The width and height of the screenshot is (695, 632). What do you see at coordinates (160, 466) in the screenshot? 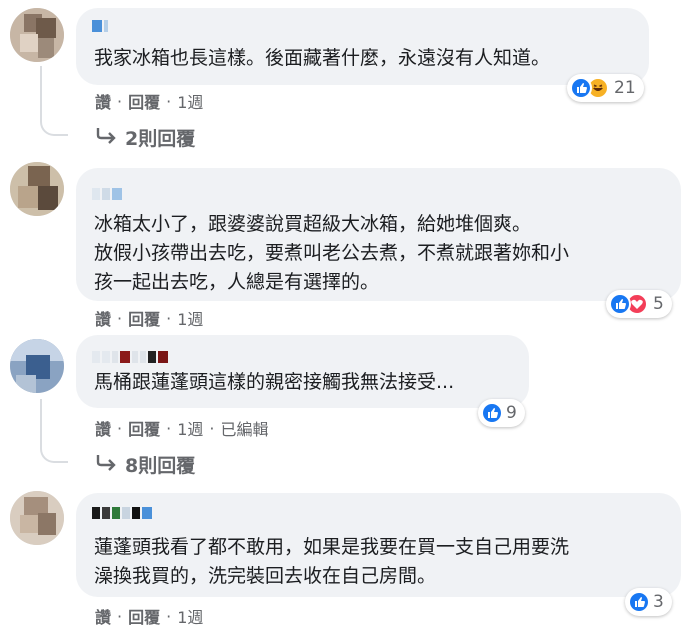
I see `replies-label: 8則回覆` at bounding box center [160, 466].